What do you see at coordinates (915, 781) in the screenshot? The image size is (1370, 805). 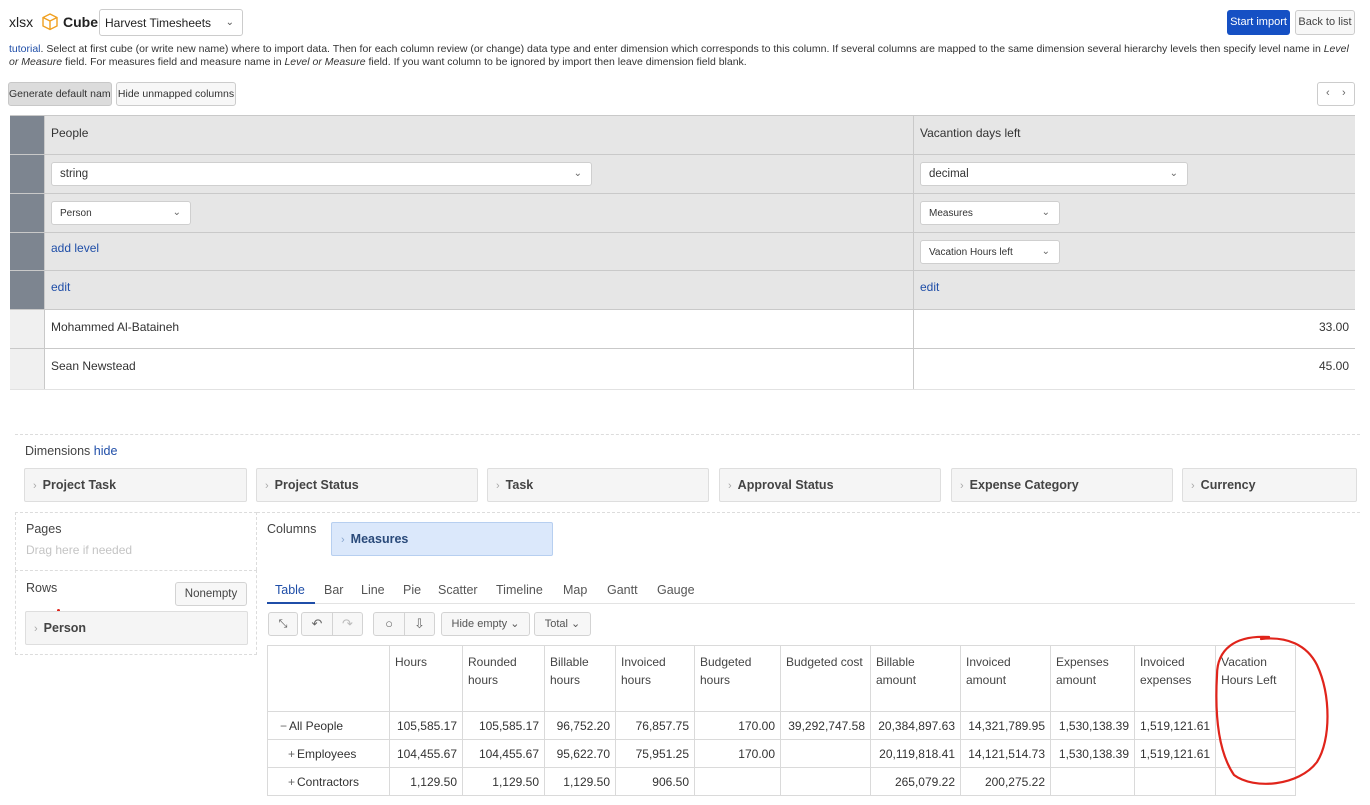 I see `data-cell: 265,079.22` at bounding box center [915, 781].